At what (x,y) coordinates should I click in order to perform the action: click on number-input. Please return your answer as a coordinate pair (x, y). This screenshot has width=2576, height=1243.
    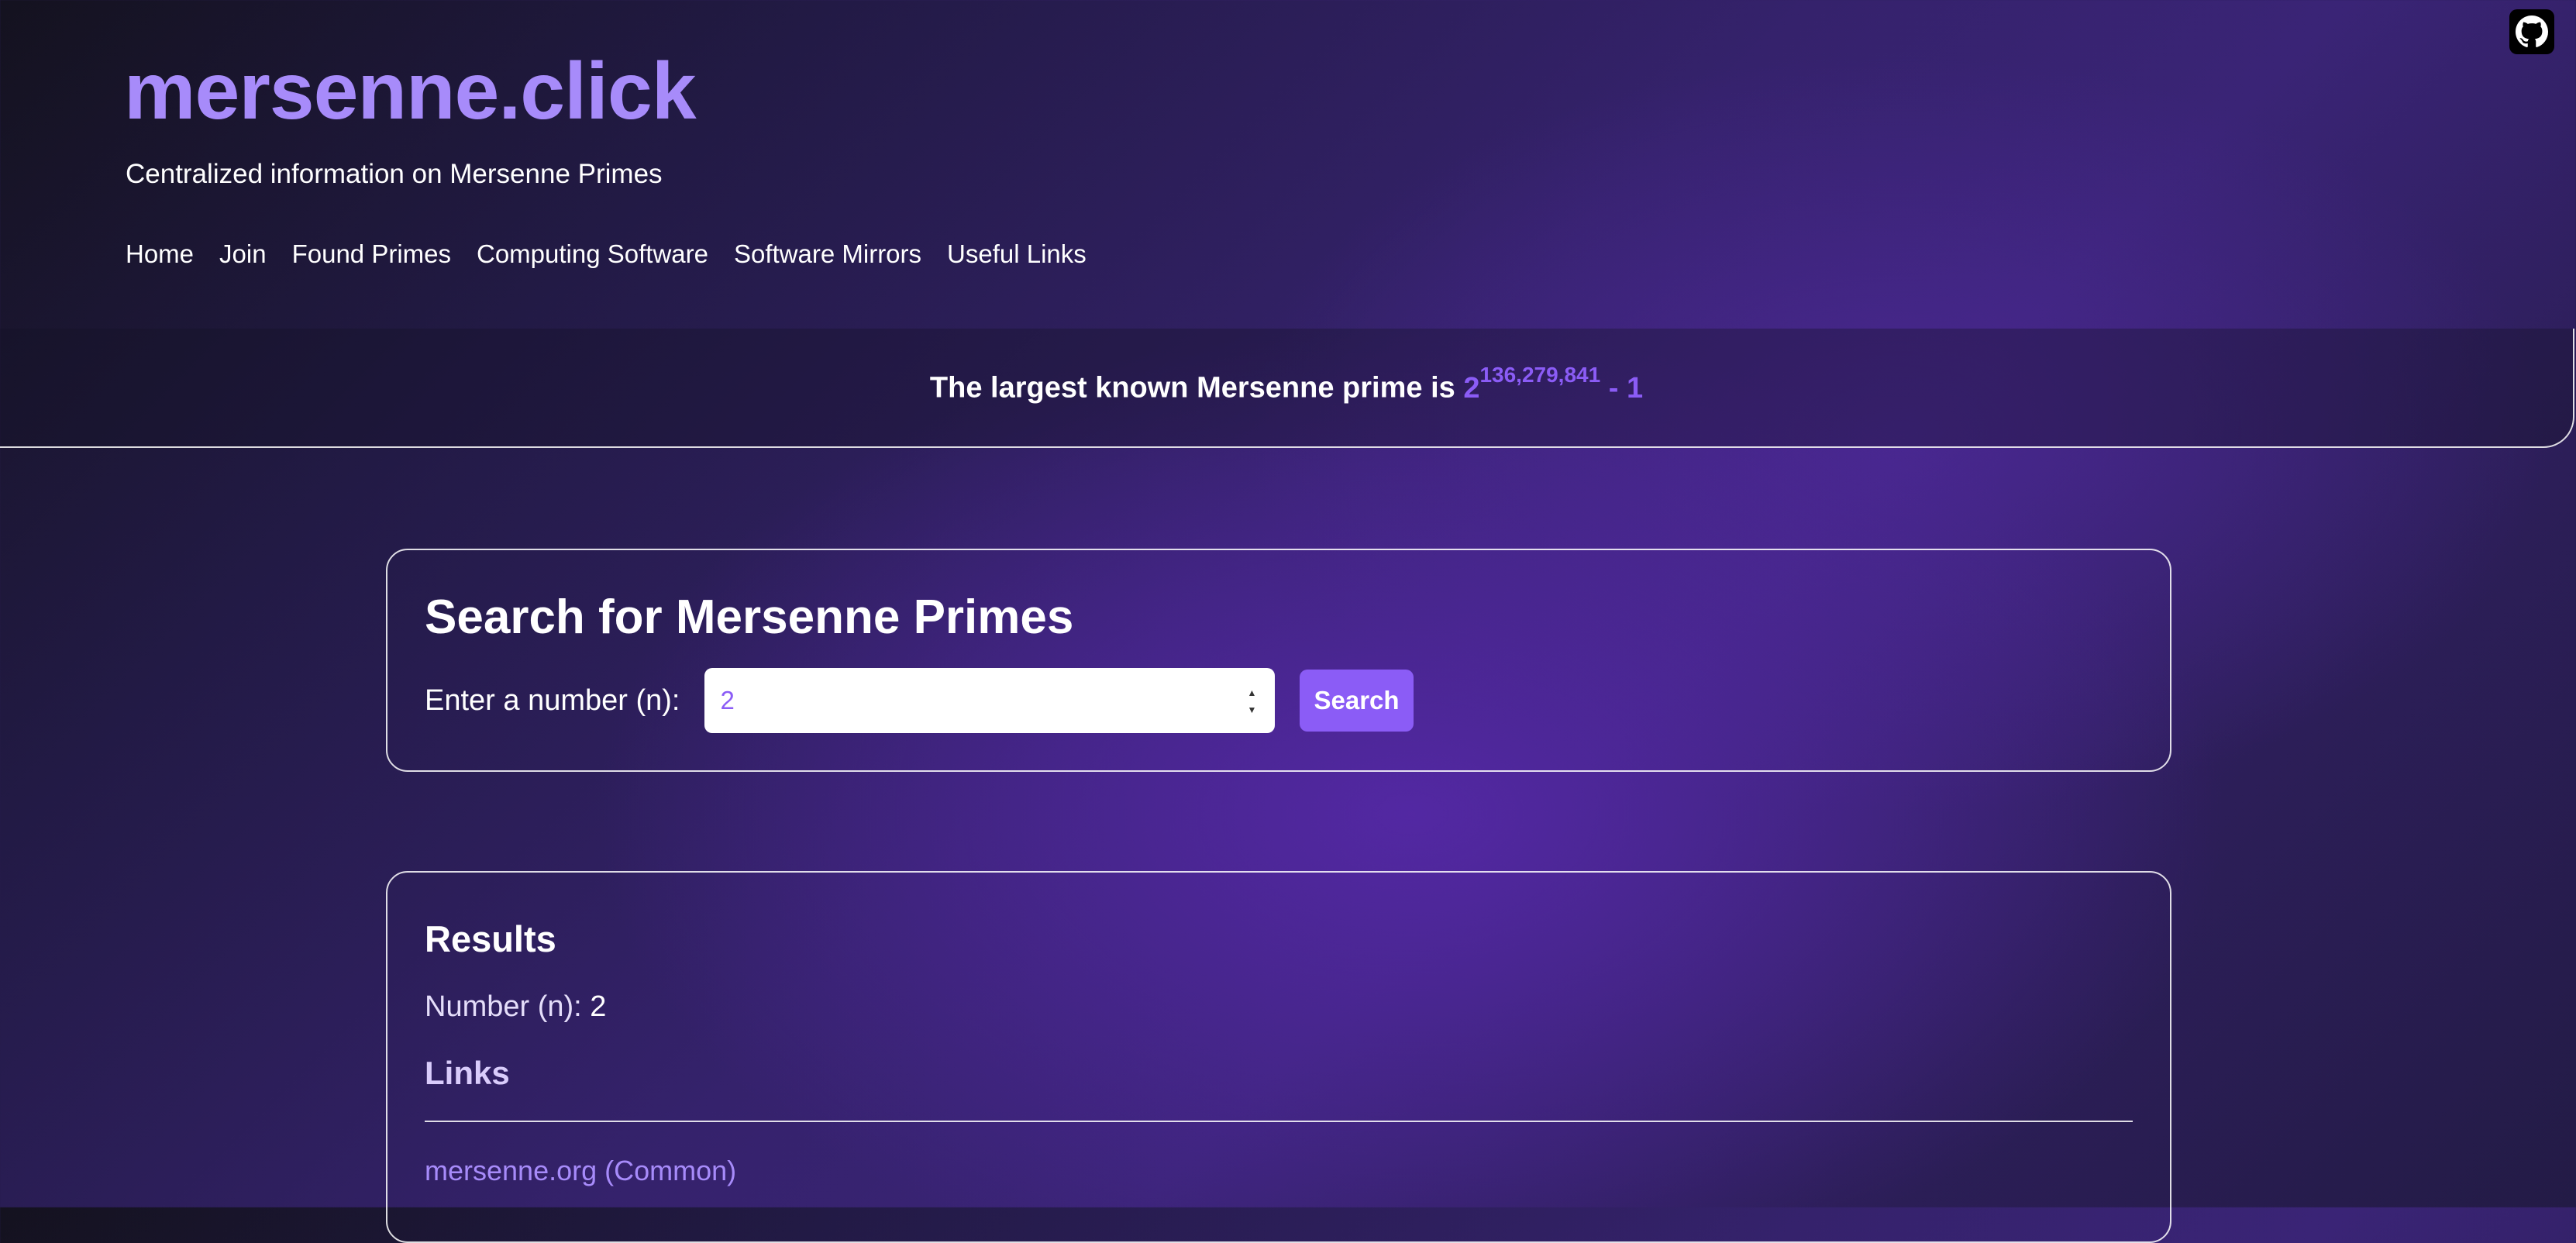
    Looking at the image, I should click on (968, 700).